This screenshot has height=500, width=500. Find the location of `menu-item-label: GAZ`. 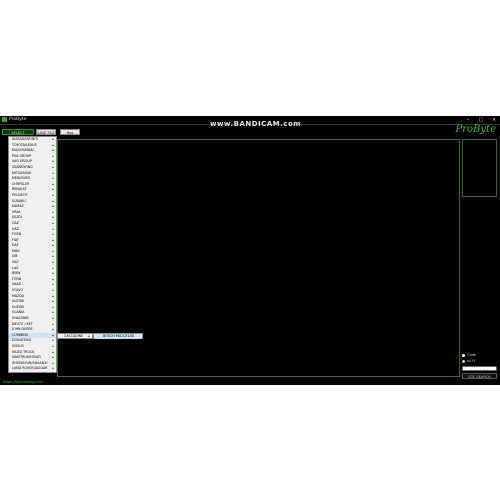

menu-item-label: GAZ is located at coordinates (16, 222).